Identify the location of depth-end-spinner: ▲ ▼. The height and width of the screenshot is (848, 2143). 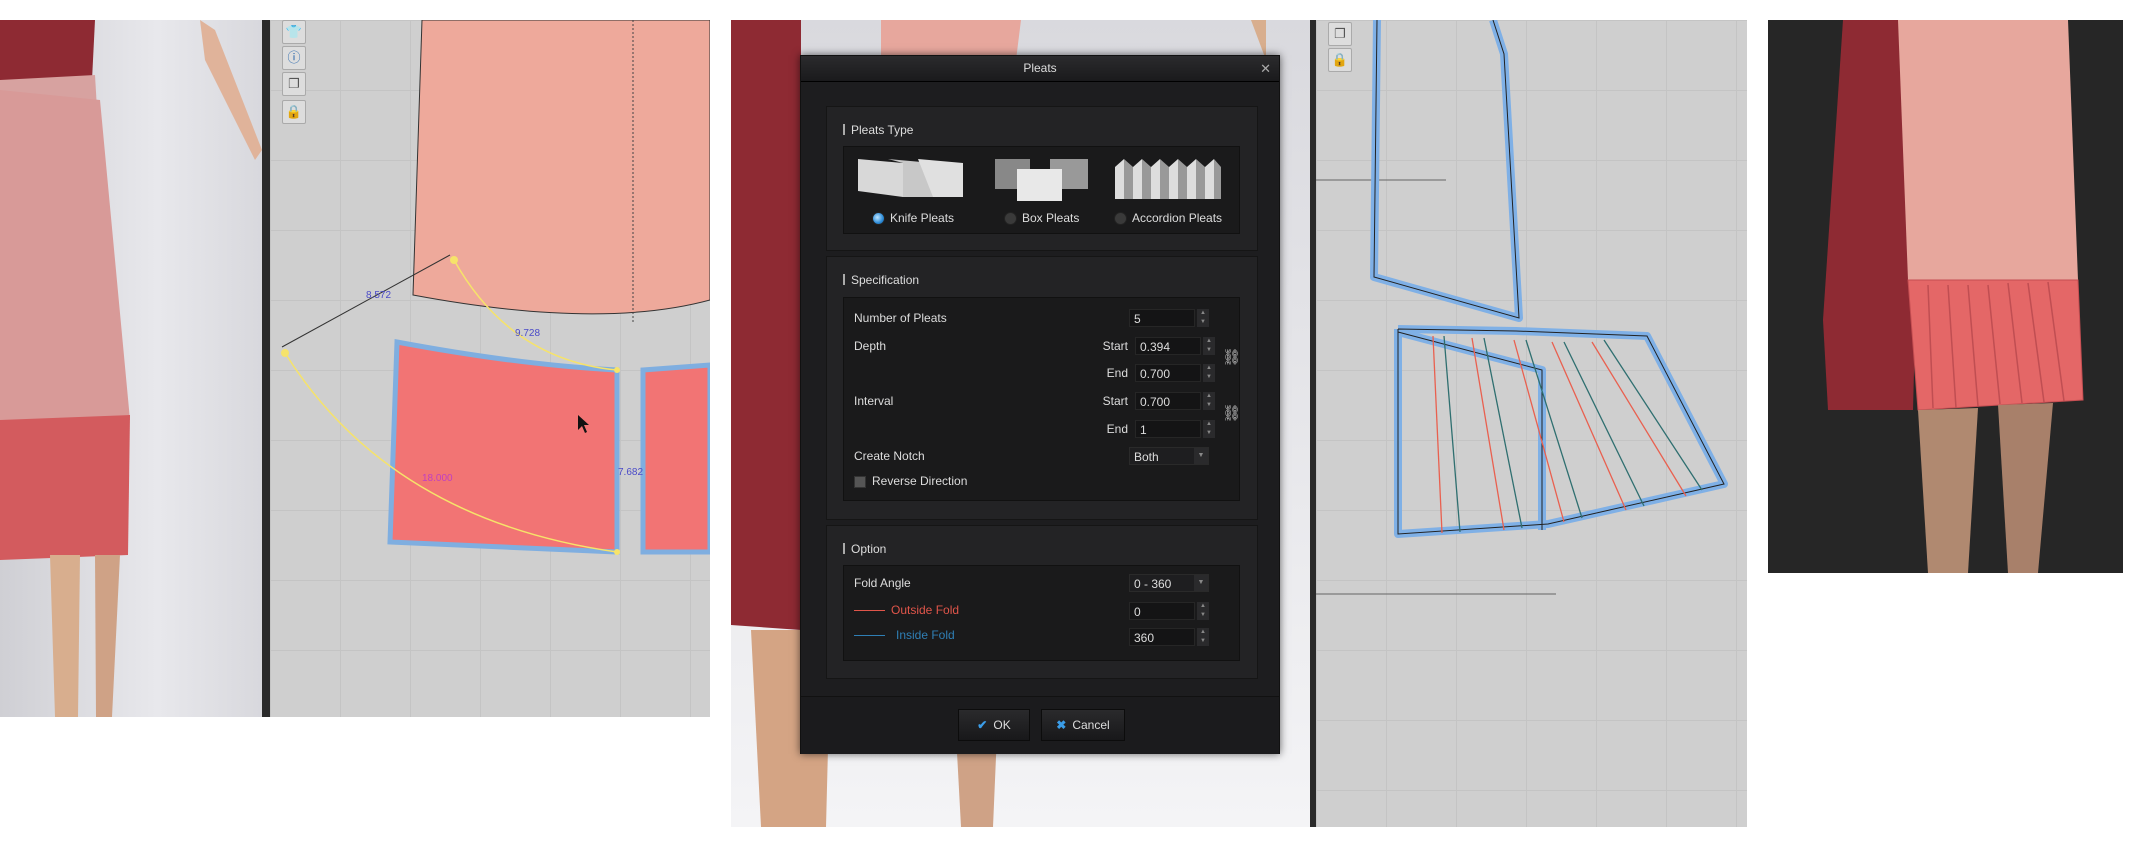
(1209, 373).